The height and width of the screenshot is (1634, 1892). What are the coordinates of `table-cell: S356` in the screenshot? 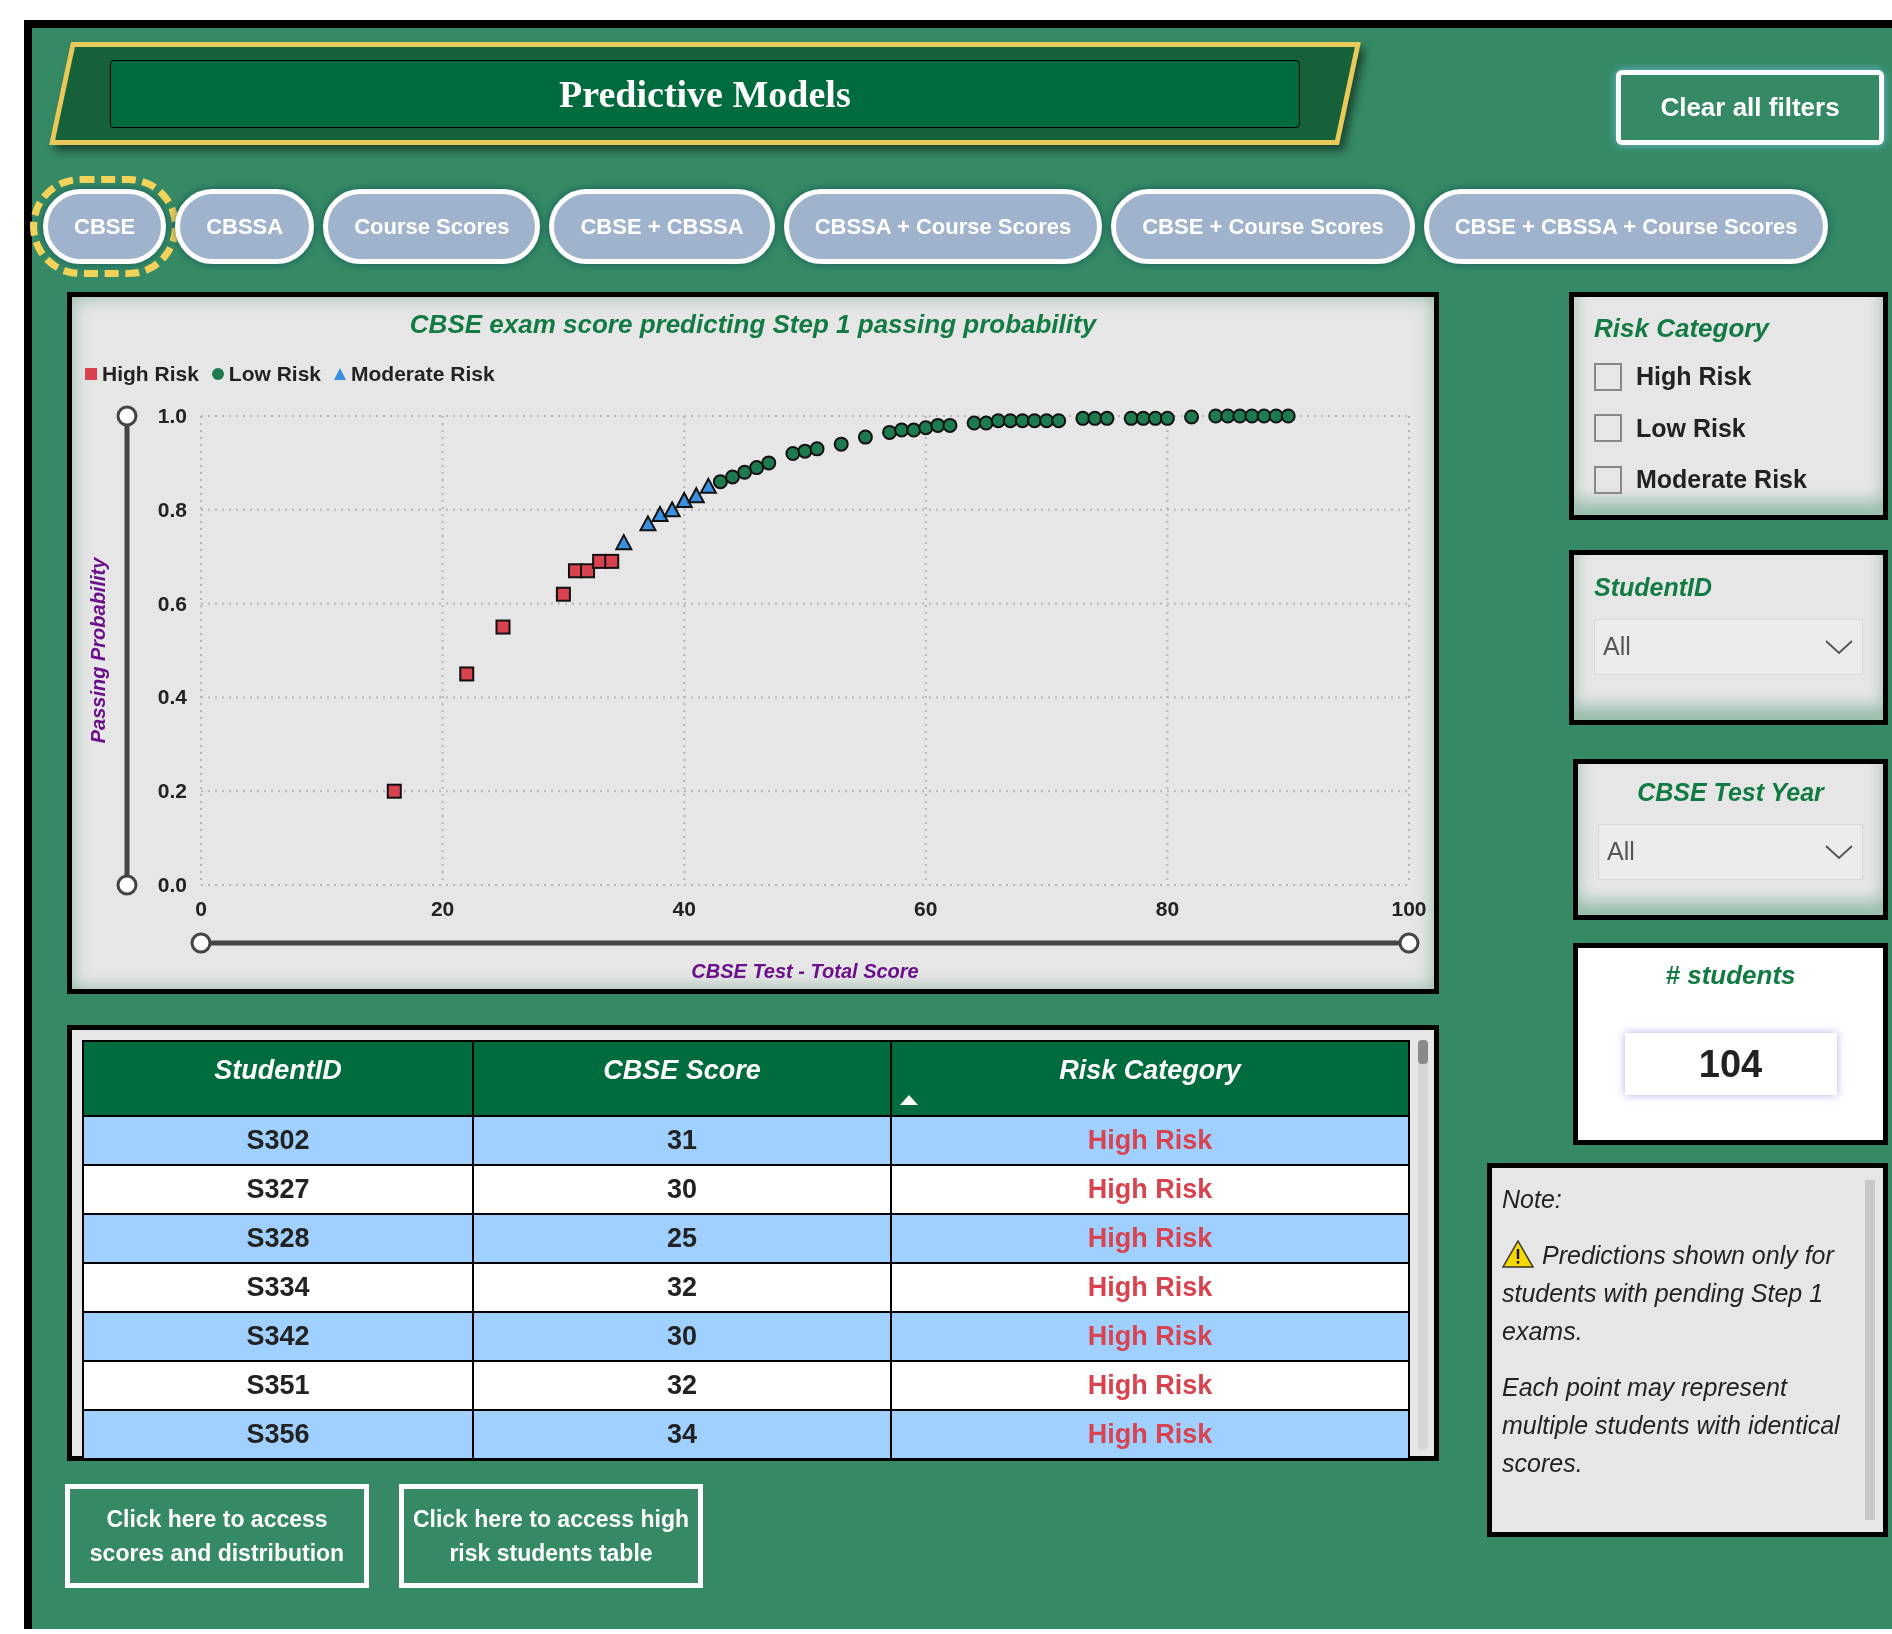 It's located at (278, 1434).